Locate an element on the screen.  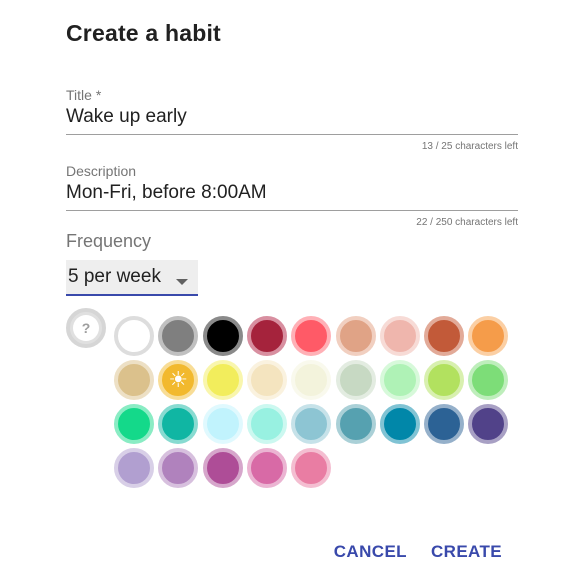
color-help-button: ? is located at coordinates (86, 328).